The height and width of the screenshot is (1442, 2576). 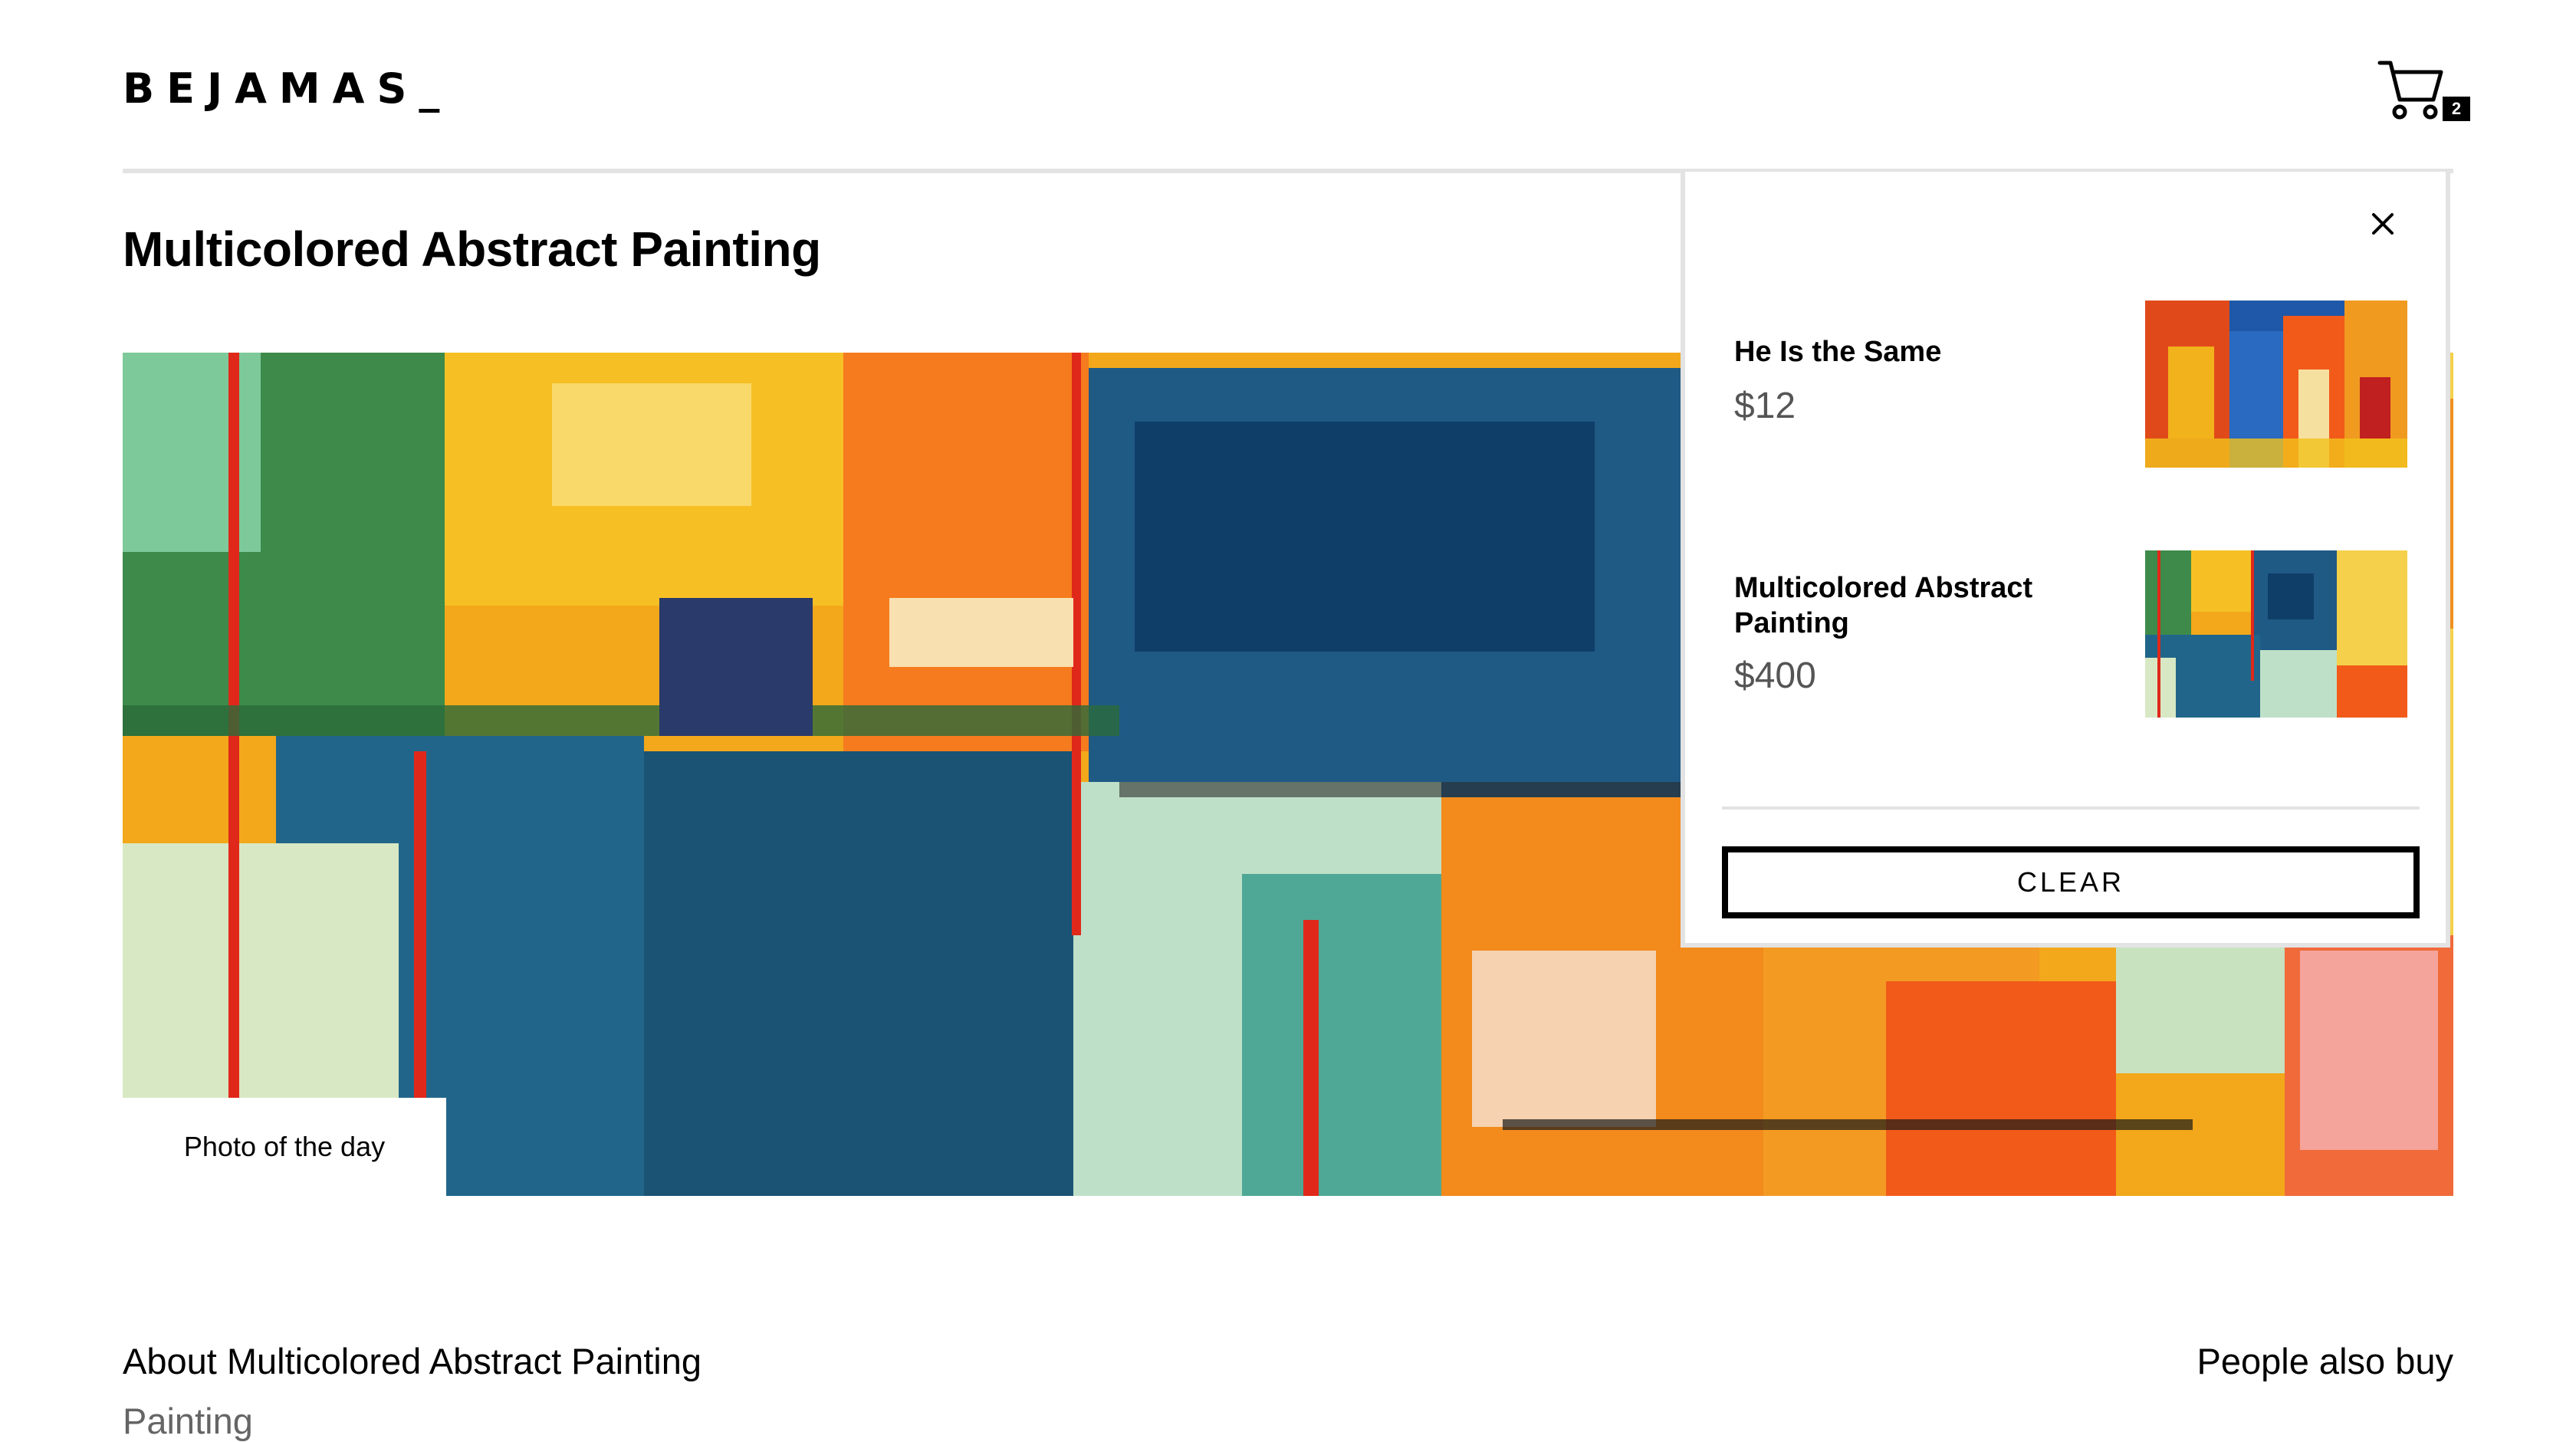 What do you see at coordinates (1765, 406) in the screenshot?
I see `cart-item-price: $12` at bounding box center [1765, 406].